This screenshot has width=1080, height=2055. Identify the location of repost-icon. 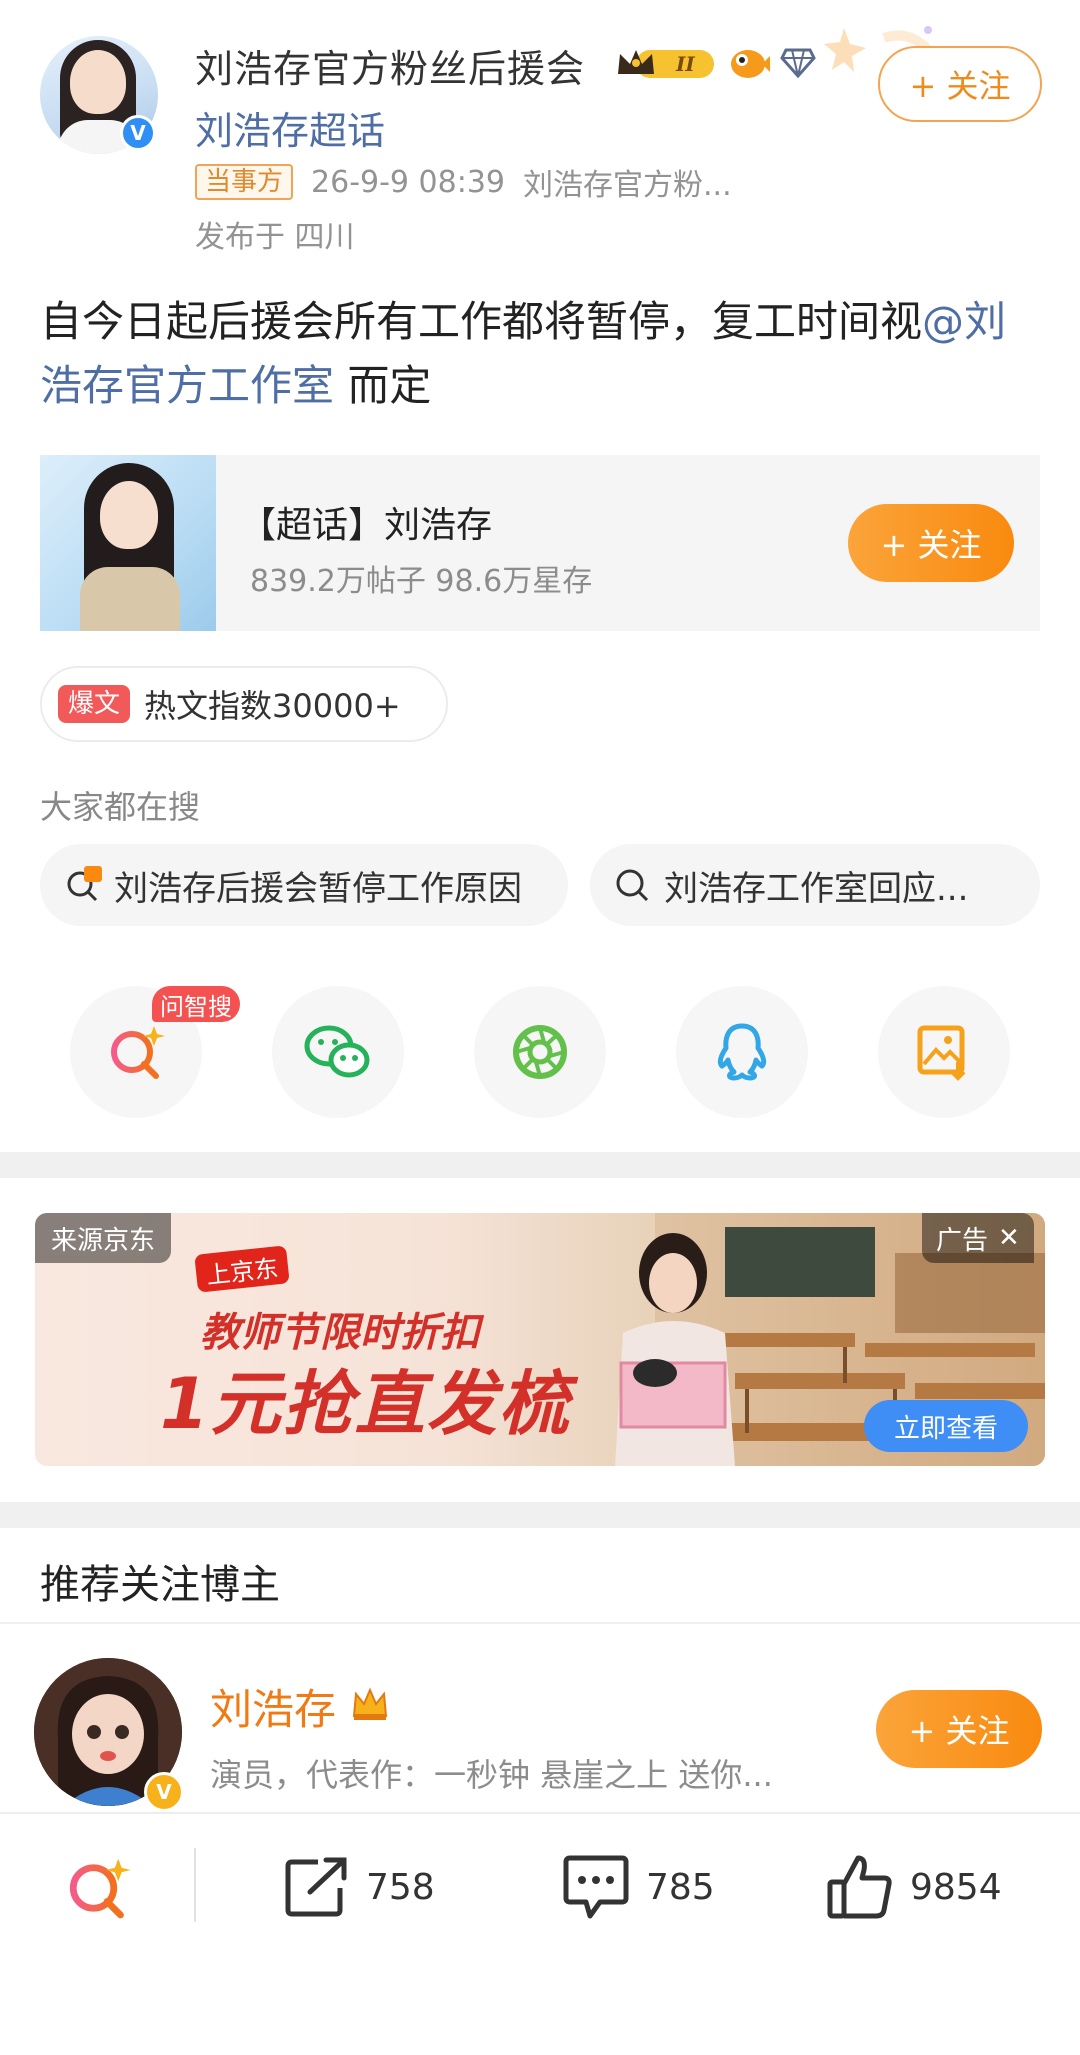
(316, 1887).